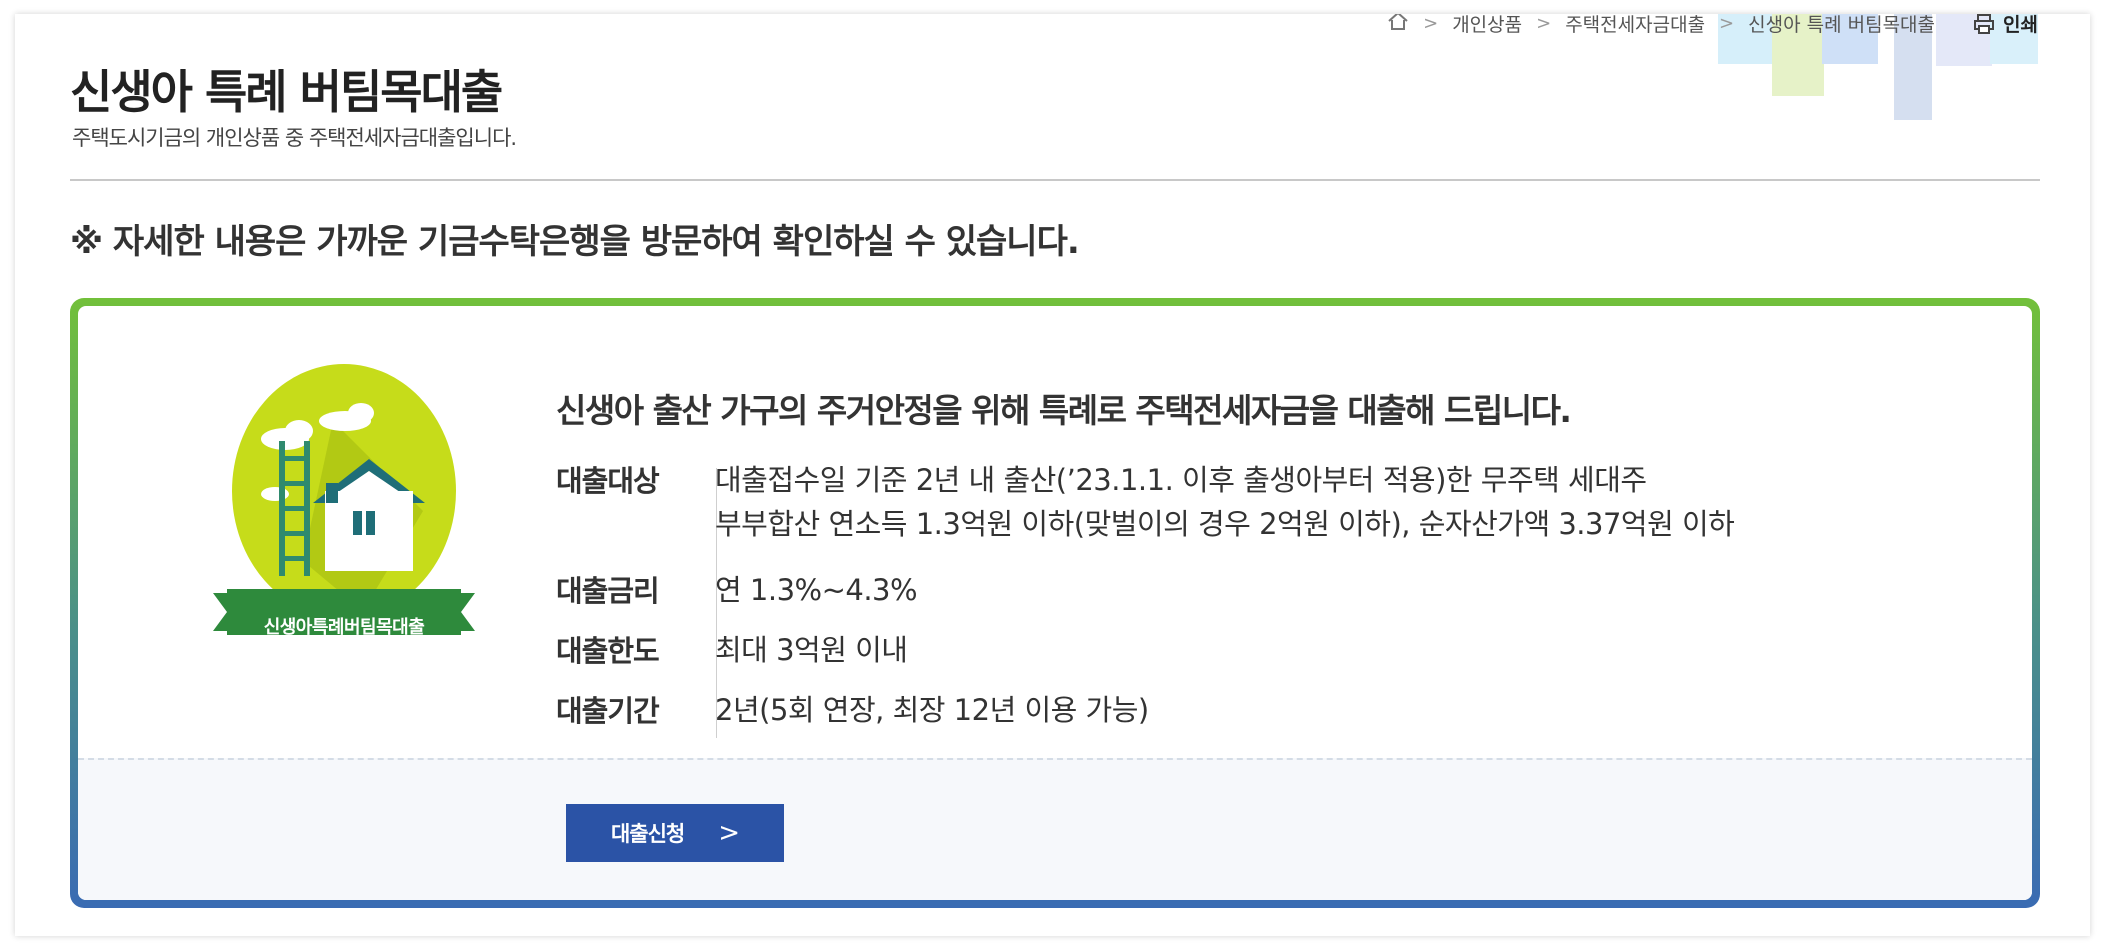  I want to click on breadcrumb: > 개인상품 > 주택전세자금대출 > 신생아 특례 버팀목대출 인쇄, so click(1712, 25).